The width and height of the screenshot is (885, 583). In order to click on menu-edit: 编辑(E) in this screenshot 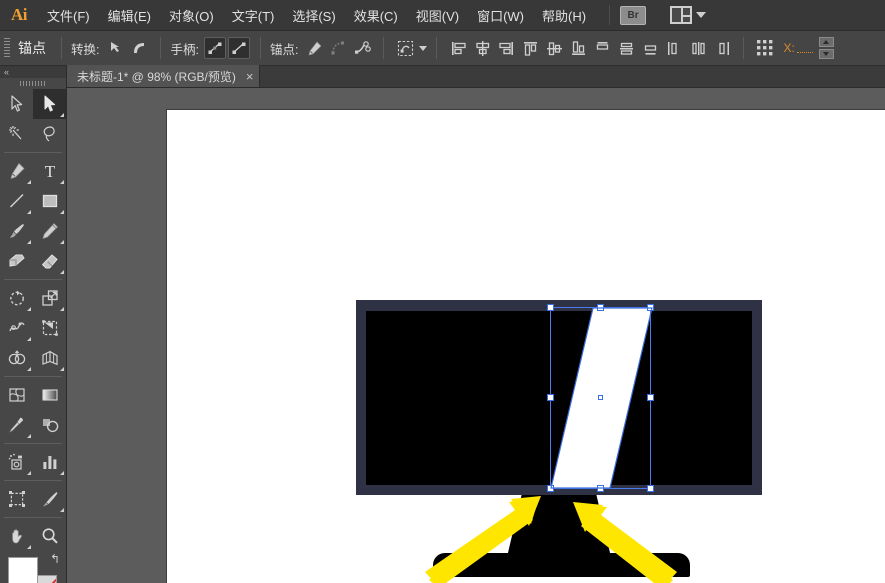, I will do `click(129, 15)`.